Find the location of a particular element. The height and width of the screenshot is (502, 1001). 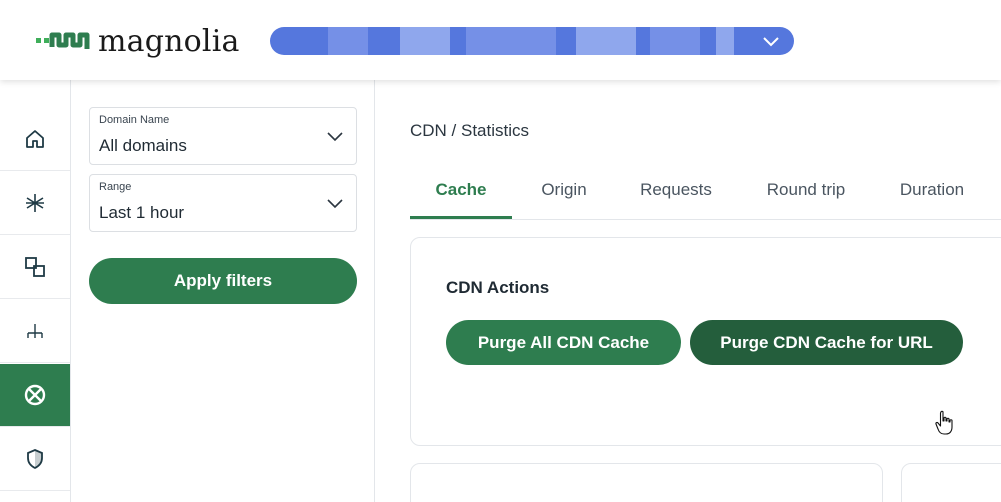

cdn-actions-title: CDN Actions is located at coordinates (498, 287).